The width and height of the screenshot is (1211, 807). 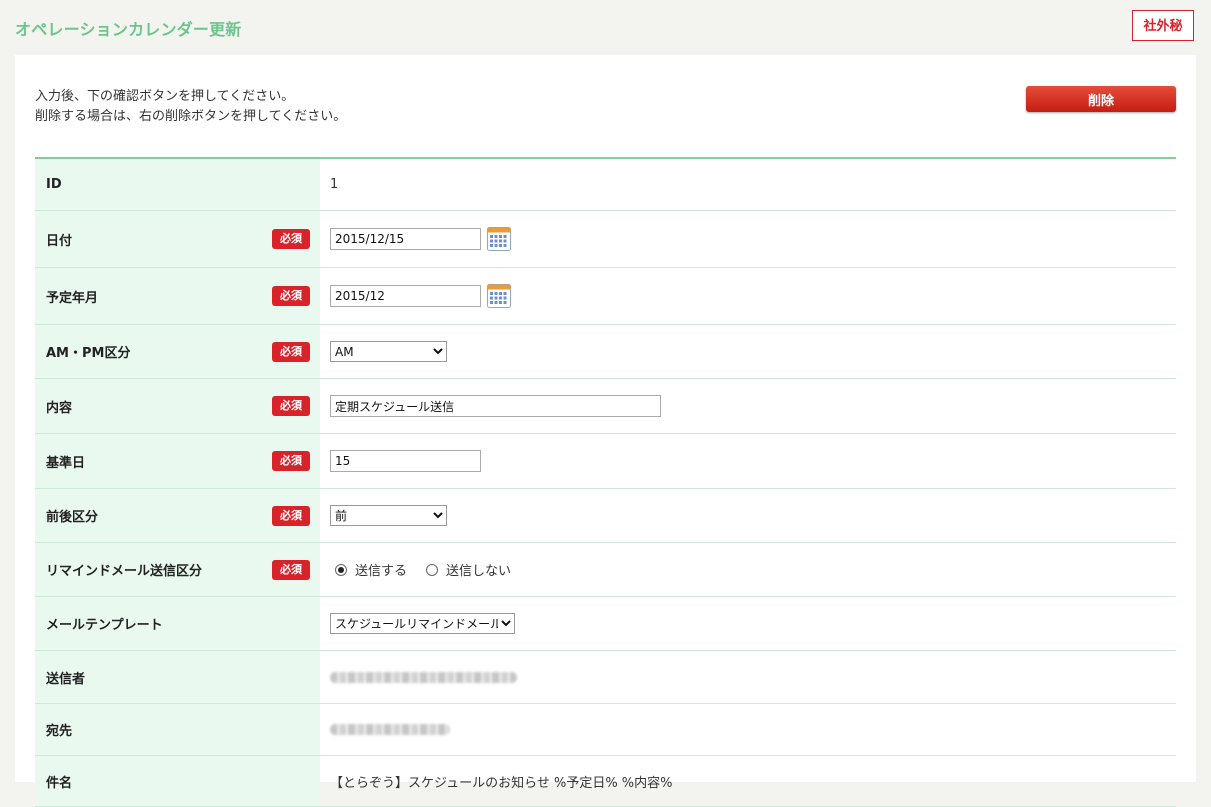 What do you see at coordinates (177, 515) in the screenshot?
I see `label-before-after: 前後区分 必須` at bounding box center [177, 515].